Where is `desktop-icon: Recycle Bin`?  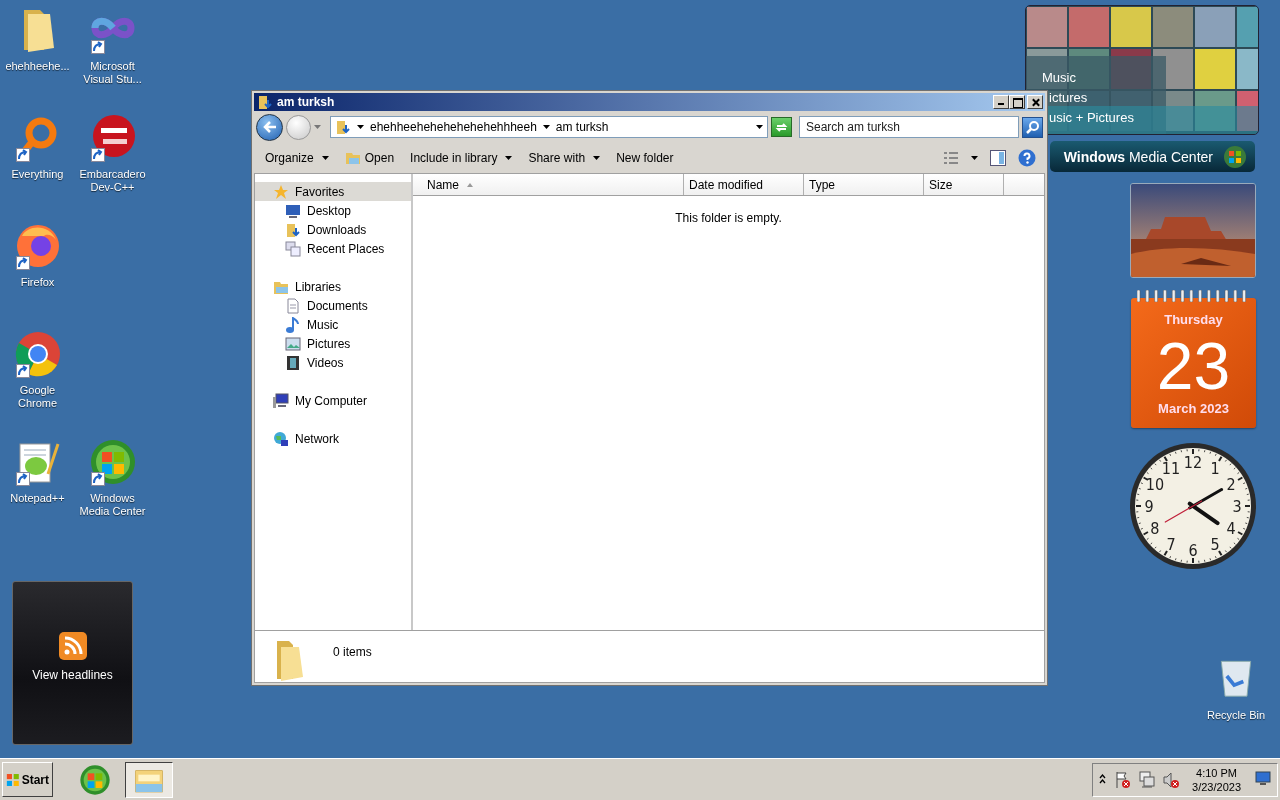 desktop-icon: Recycle Bin is located at coordinates (1236, 687).